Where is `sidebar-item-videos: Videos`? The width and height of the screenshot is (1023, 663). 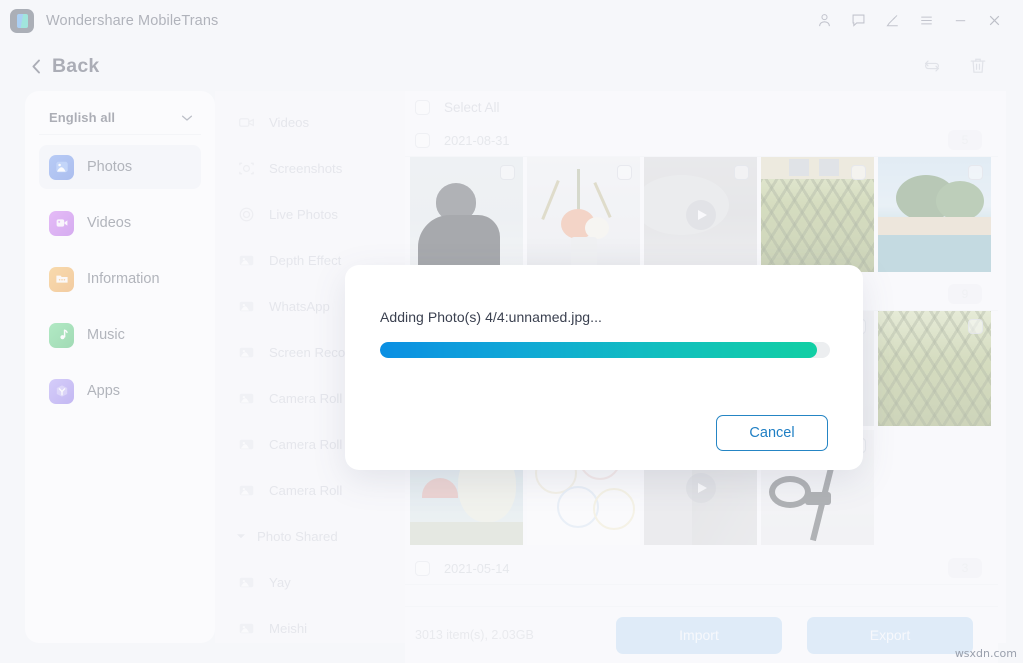 sidebar-item-videos: Videos is located at coordinates (120, 223).